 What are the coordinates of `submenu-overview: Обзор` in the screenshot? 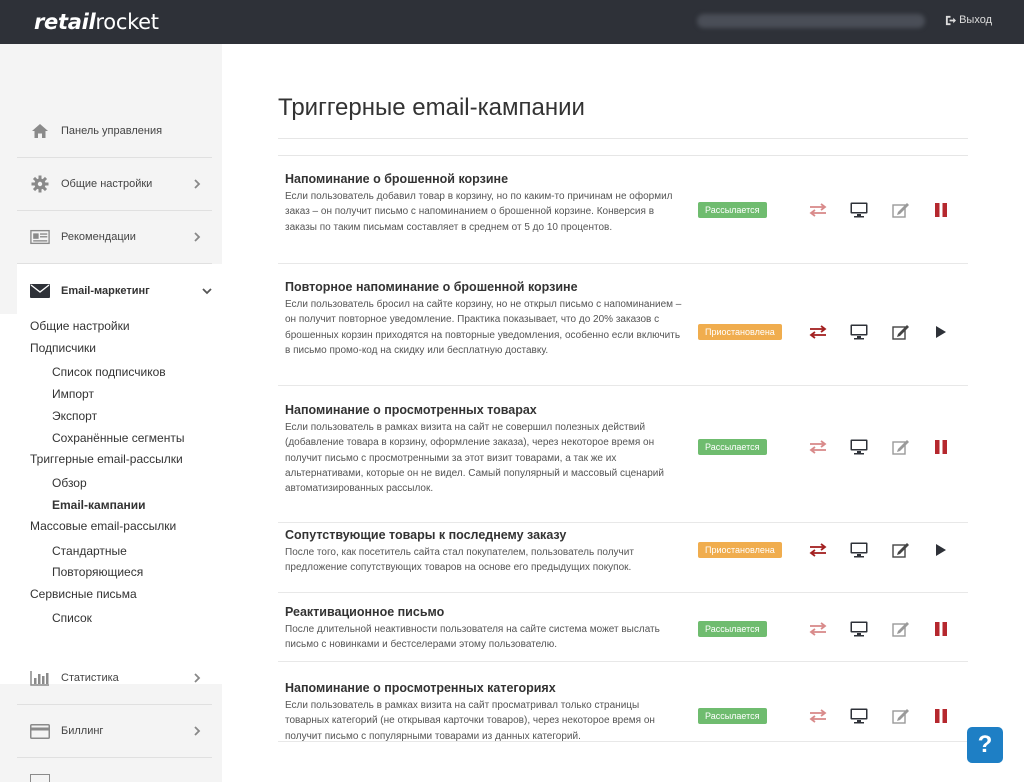 It's located at (69, 483).